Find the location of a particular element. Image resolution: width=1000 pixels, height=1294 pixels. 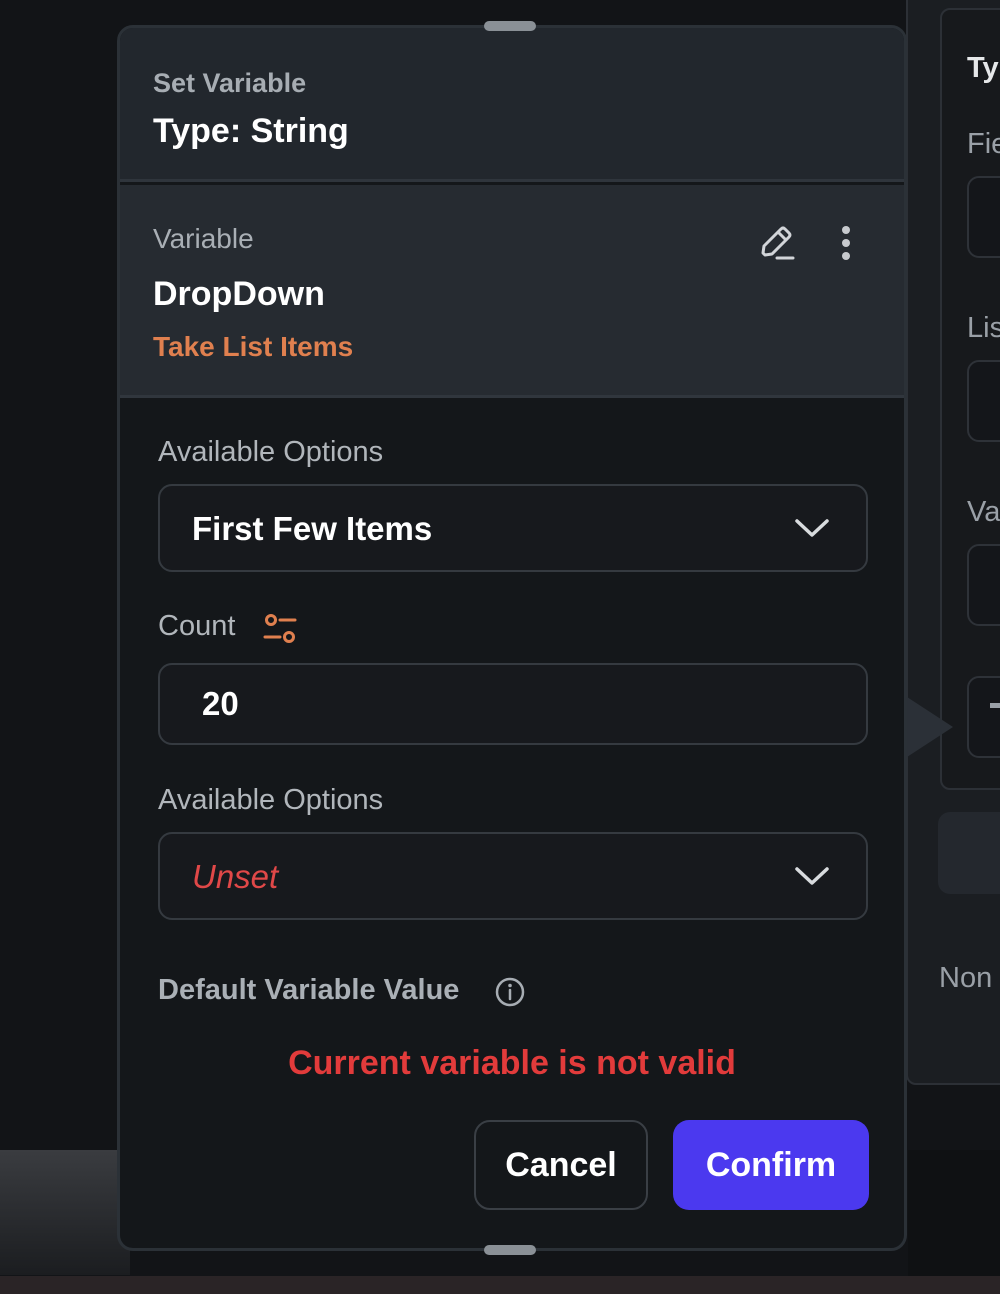

cancel-button: Cancel is located at coordinates (561, 1165).